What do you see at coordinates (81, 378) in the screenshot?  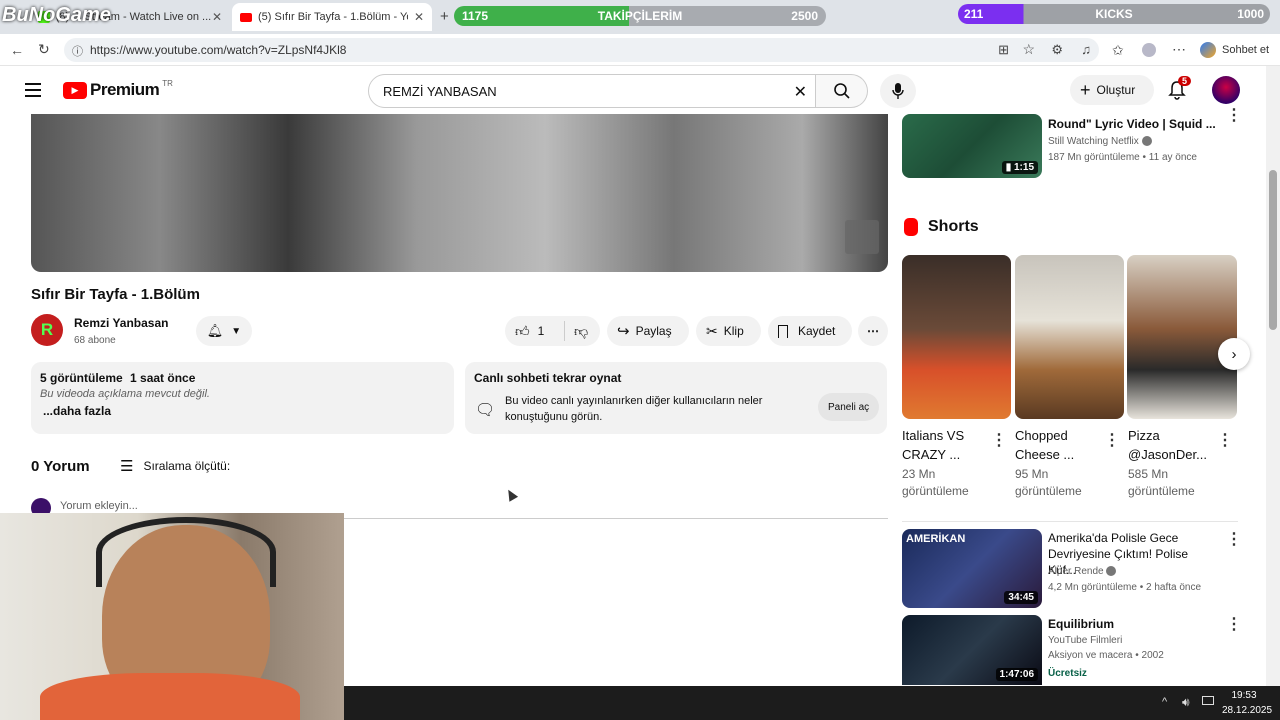 I see `view-count: 5 görüntüleme` at bounding box center [81, 378].